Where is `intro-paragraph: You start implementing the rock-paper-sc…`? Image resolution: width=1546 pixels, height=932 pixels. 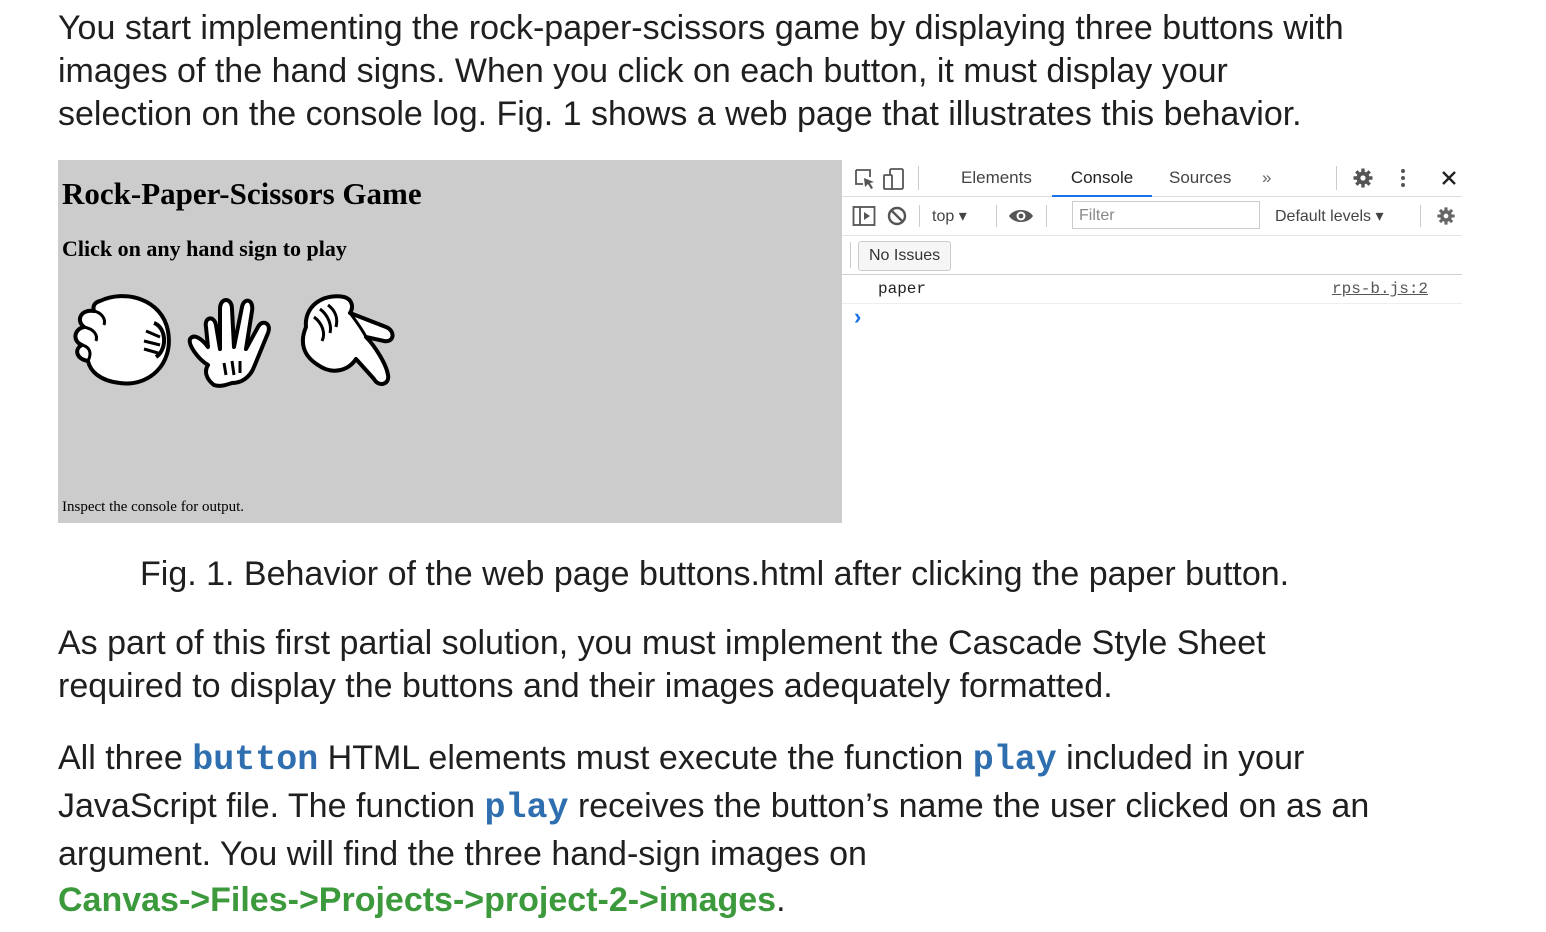
intro-paragraph: You start implementing the rock-paper-sc… is located at coordinates (701, 71).